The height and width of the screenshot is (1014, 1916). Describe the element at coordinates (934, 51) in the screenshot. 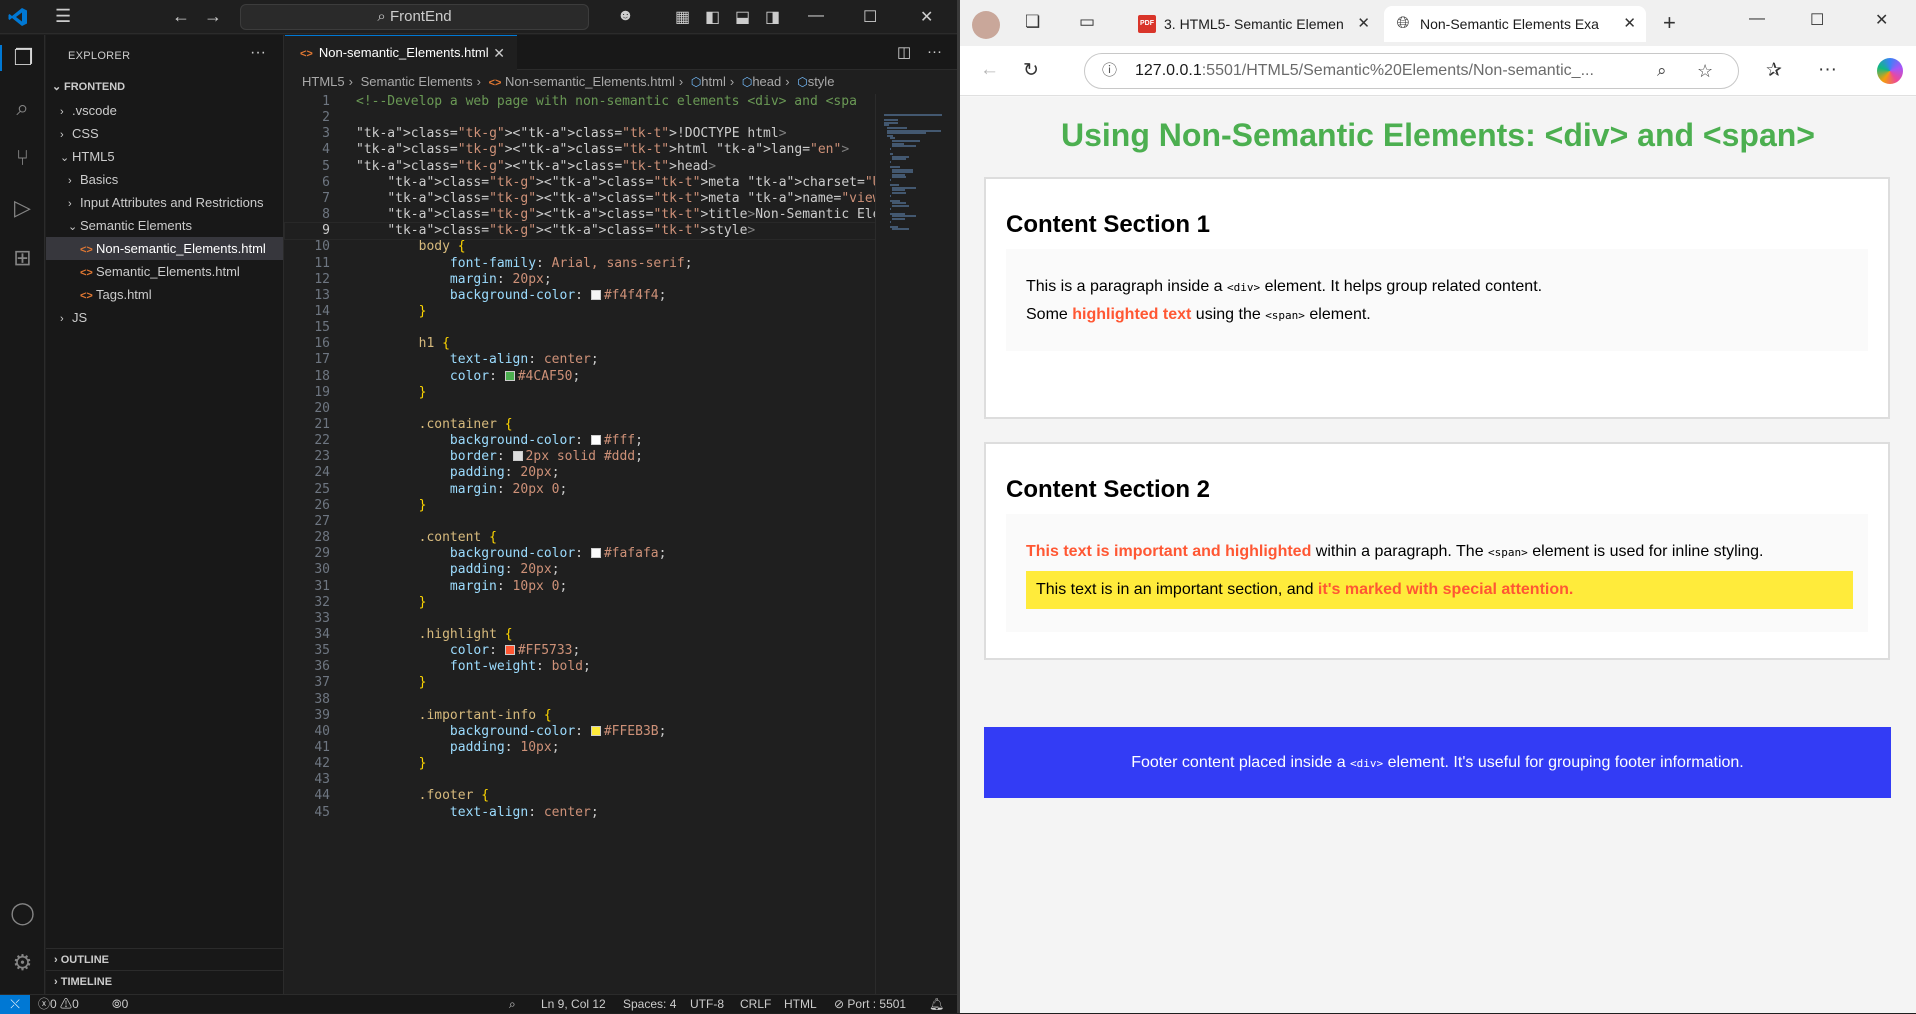

I see `more-actions-icon: ···` at that location.